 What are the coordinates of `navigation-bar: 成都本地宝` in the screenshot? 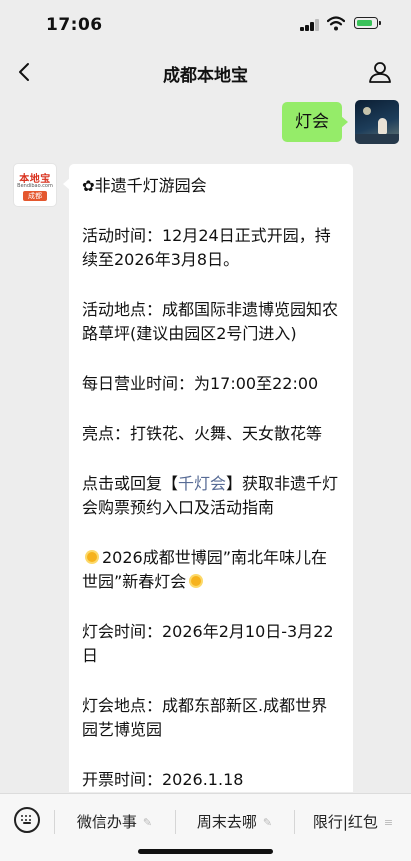 It's located at (205, 72).